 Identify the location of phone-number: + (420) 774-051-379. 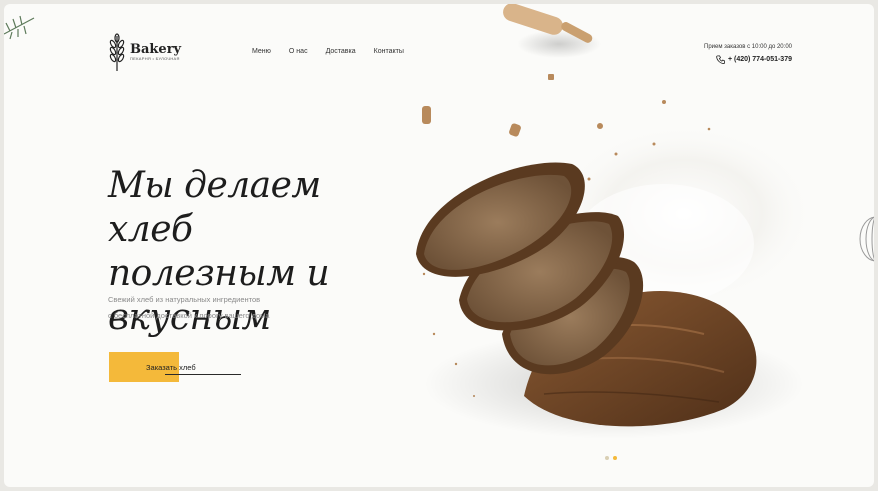
(759, 59).